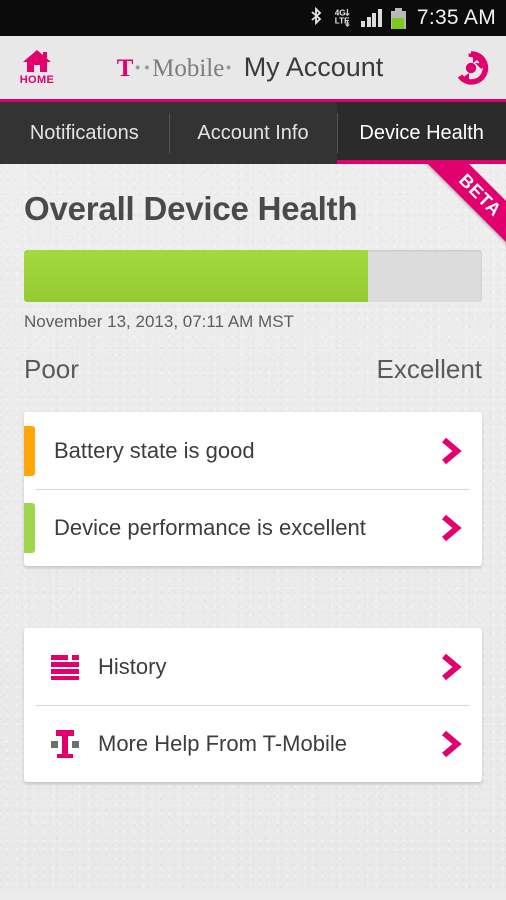 The height and width of the screenshot is (900, 506). What do you see at coordinates (222, 743) in the screenshot?
I see `action-row-more-help-label: More Help From T-Mobile` at bounding box center [222, 743].